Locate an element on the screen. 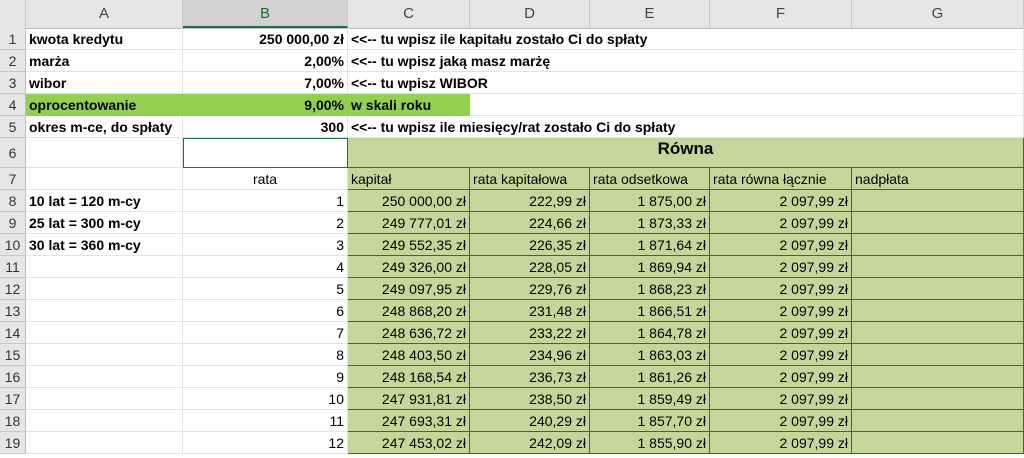 Image resolution: width=1024 pixels, height=458 pixels. column-header-b: B is located at coordinates (265, 14).